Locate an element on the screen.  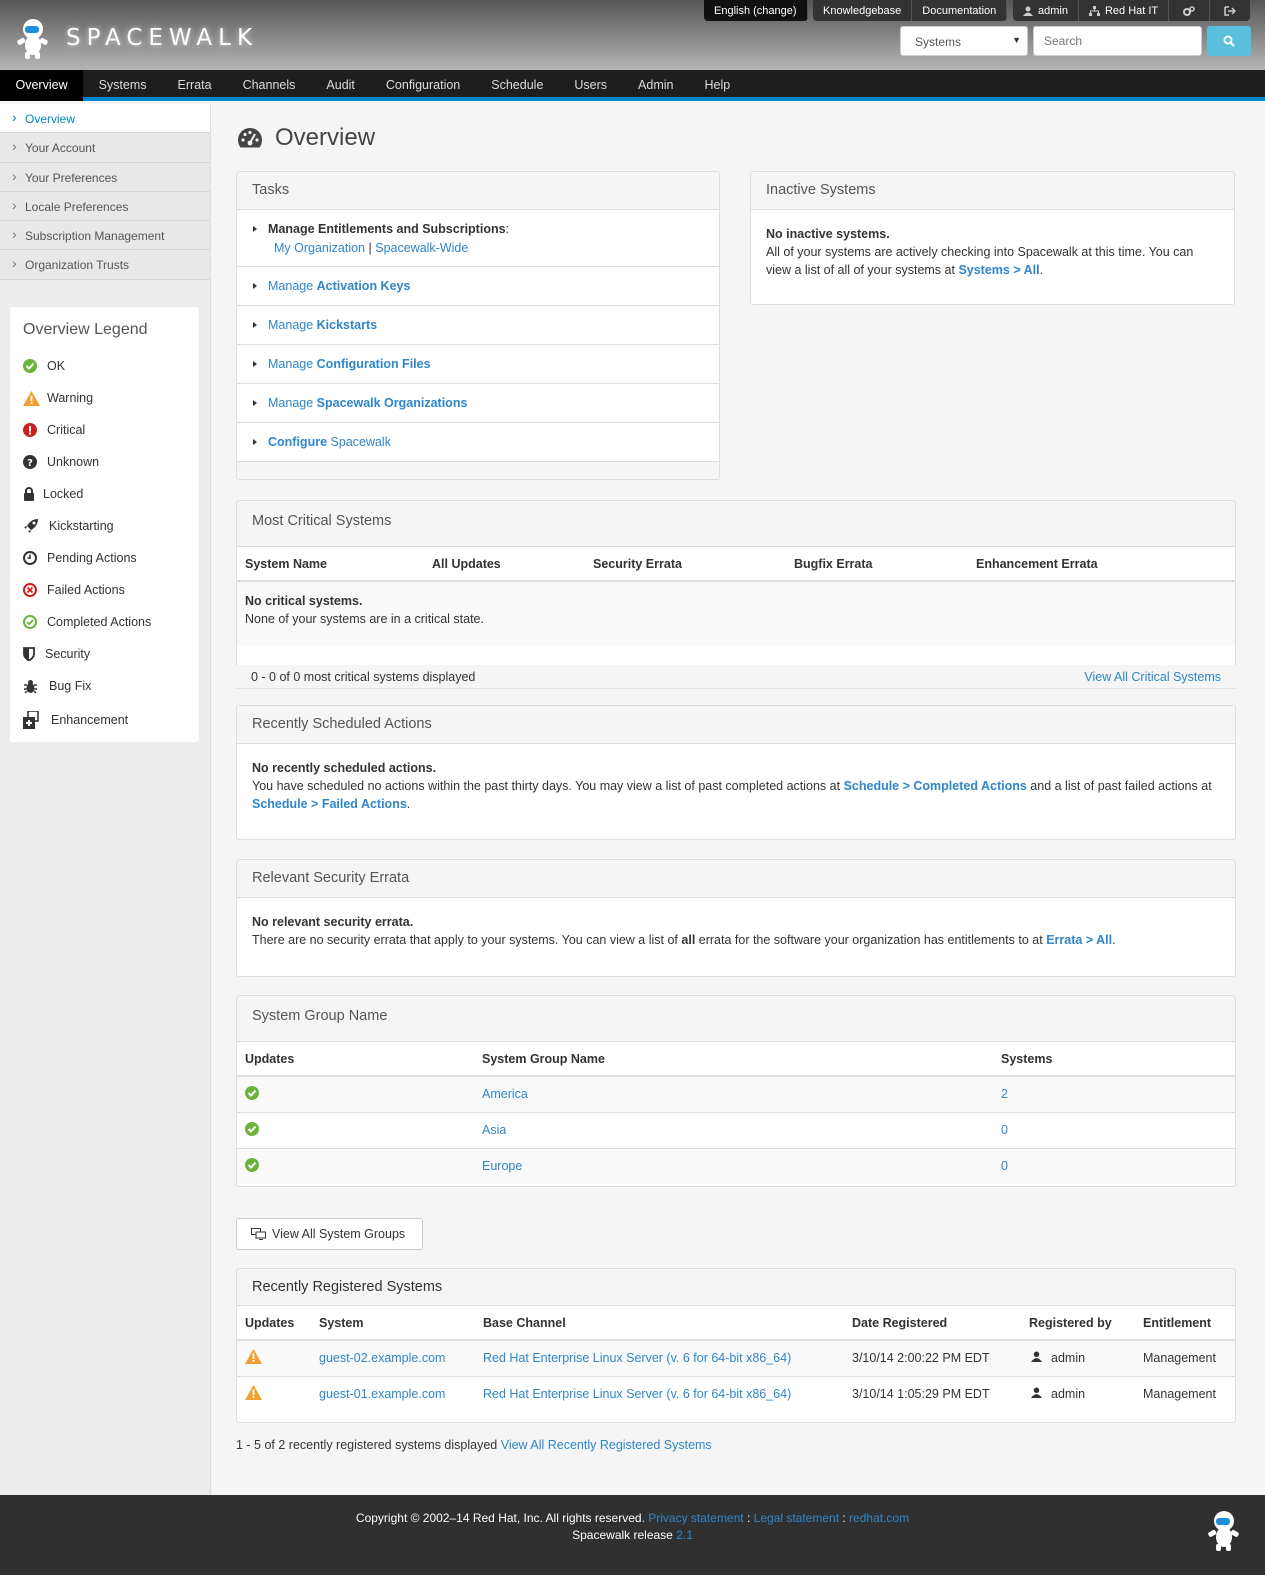
org-name: Red Hat IT is located at coordinates (1131, 10).